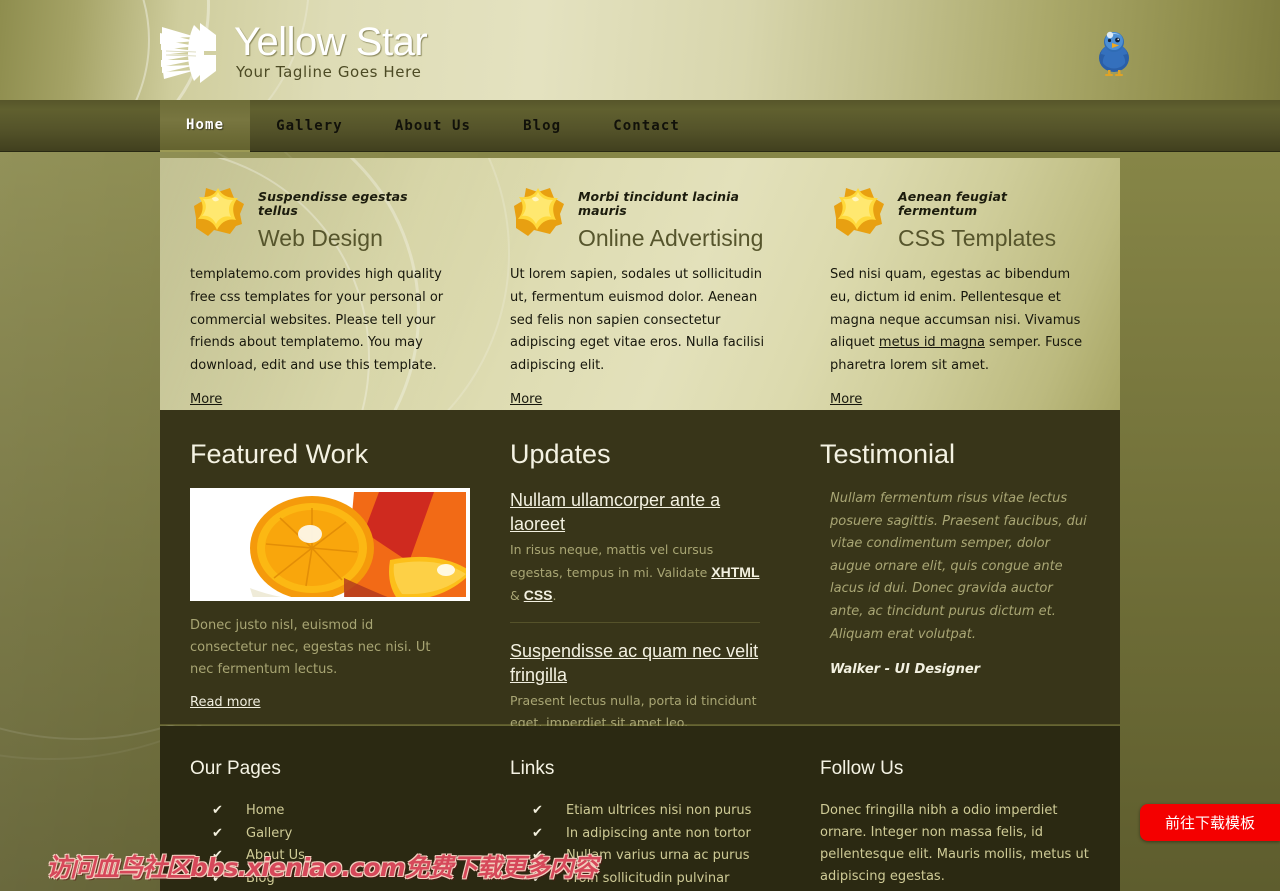 This screenshot has height=891, width=1280. Describe the element at coordinates (260, 878) in the screenshot. I see `list-item-label: Blog` at that location.